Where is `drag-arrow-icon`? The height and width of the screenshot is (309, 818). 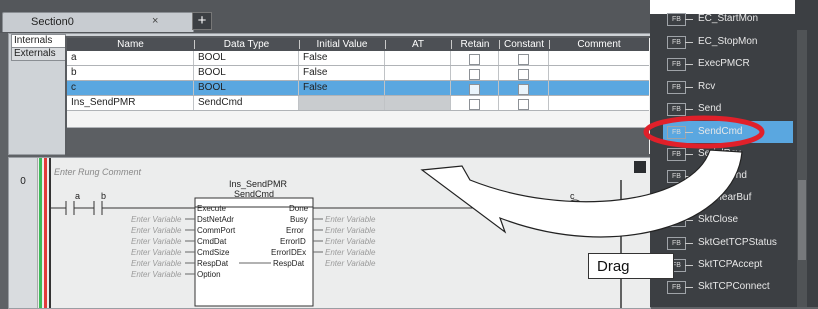
drag-arrow-icon is located at coordinates (581, 193).